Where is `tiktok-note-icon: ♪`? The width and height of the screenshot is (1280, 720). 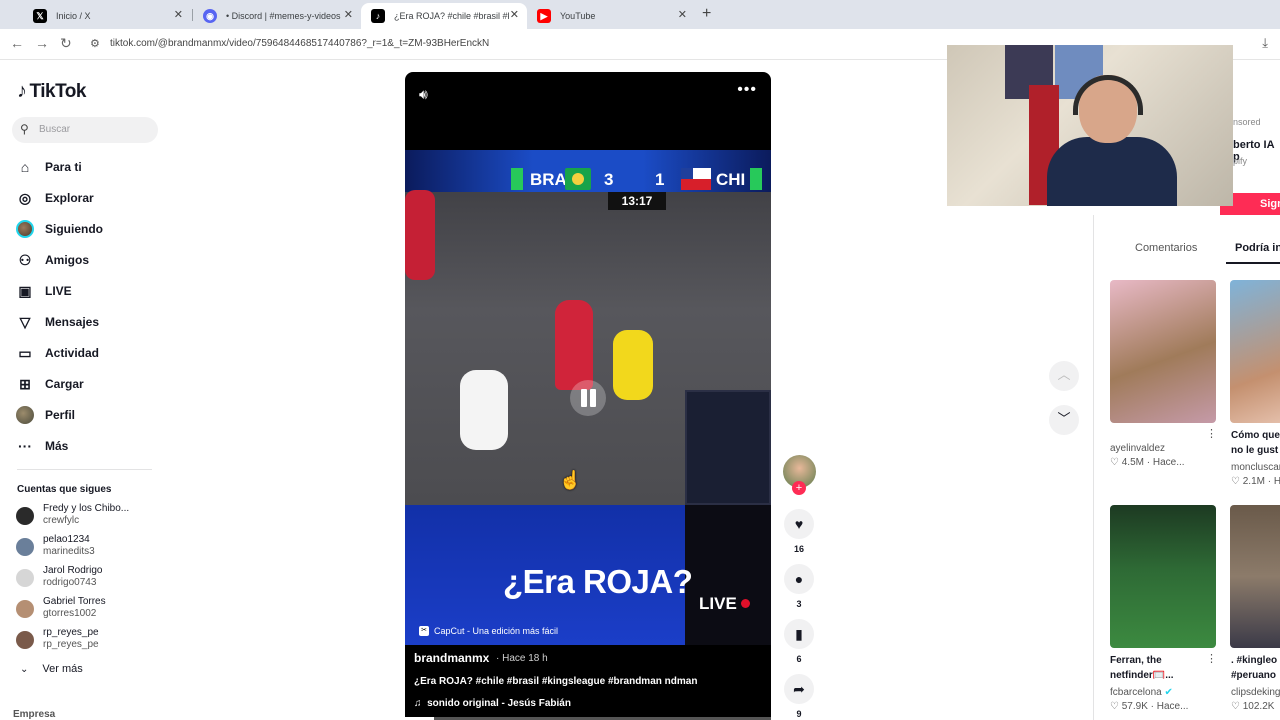
tiktok-note-icon: ♪ is located at coordinates (22, 91).